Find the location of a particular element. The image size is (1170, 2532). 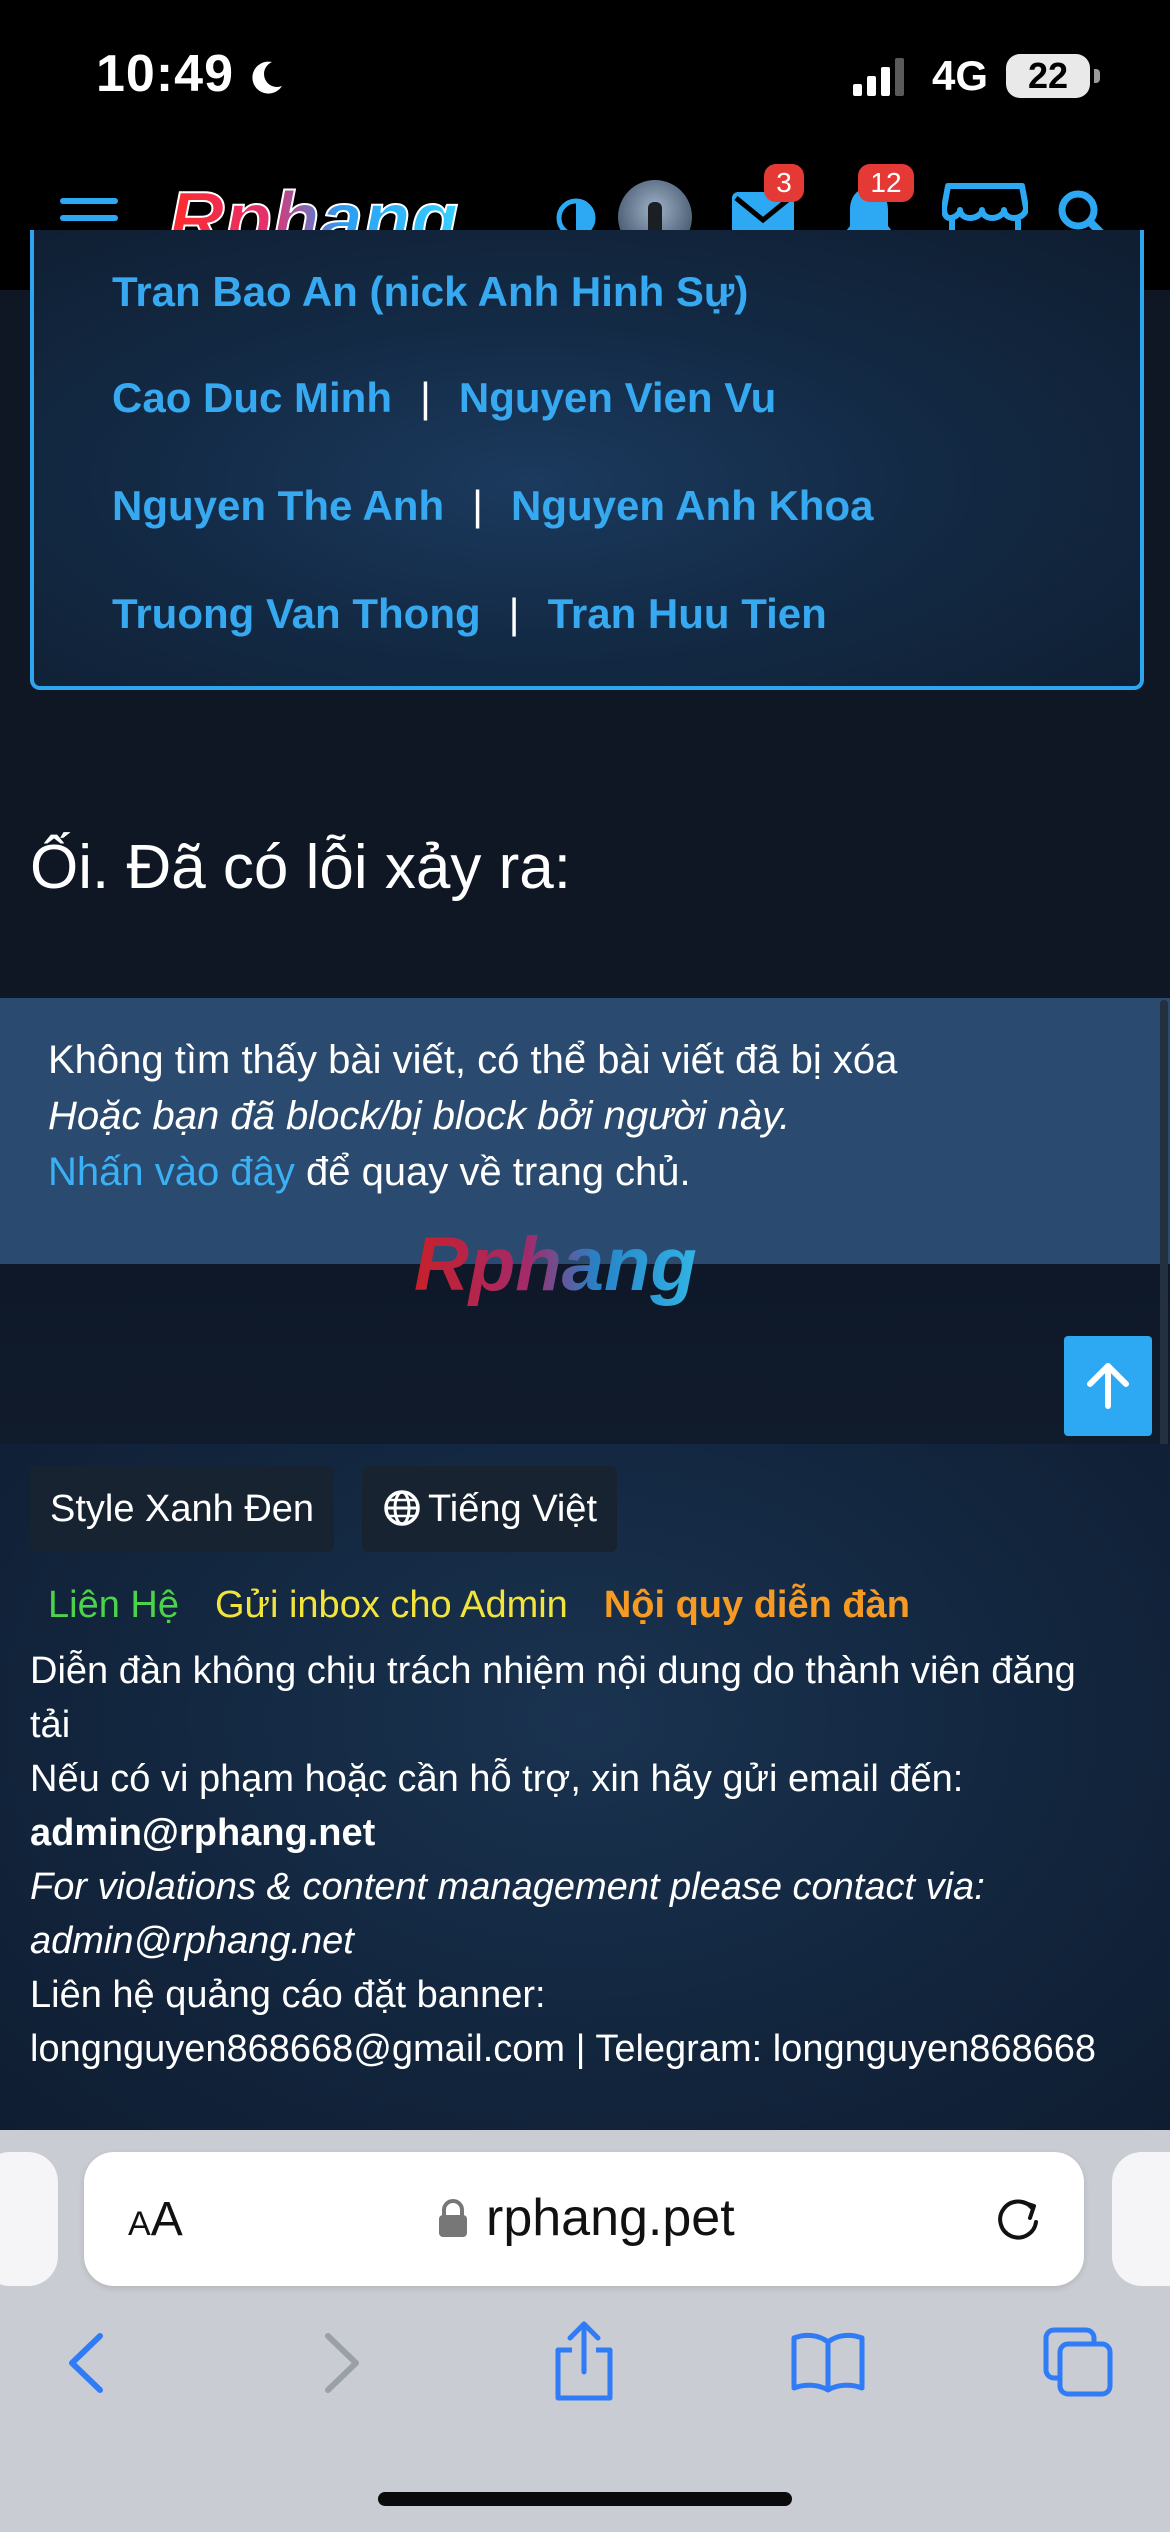

names-row-4: Truong Van Thong | Tran Huu Tien is located at coordinates (469, 614).